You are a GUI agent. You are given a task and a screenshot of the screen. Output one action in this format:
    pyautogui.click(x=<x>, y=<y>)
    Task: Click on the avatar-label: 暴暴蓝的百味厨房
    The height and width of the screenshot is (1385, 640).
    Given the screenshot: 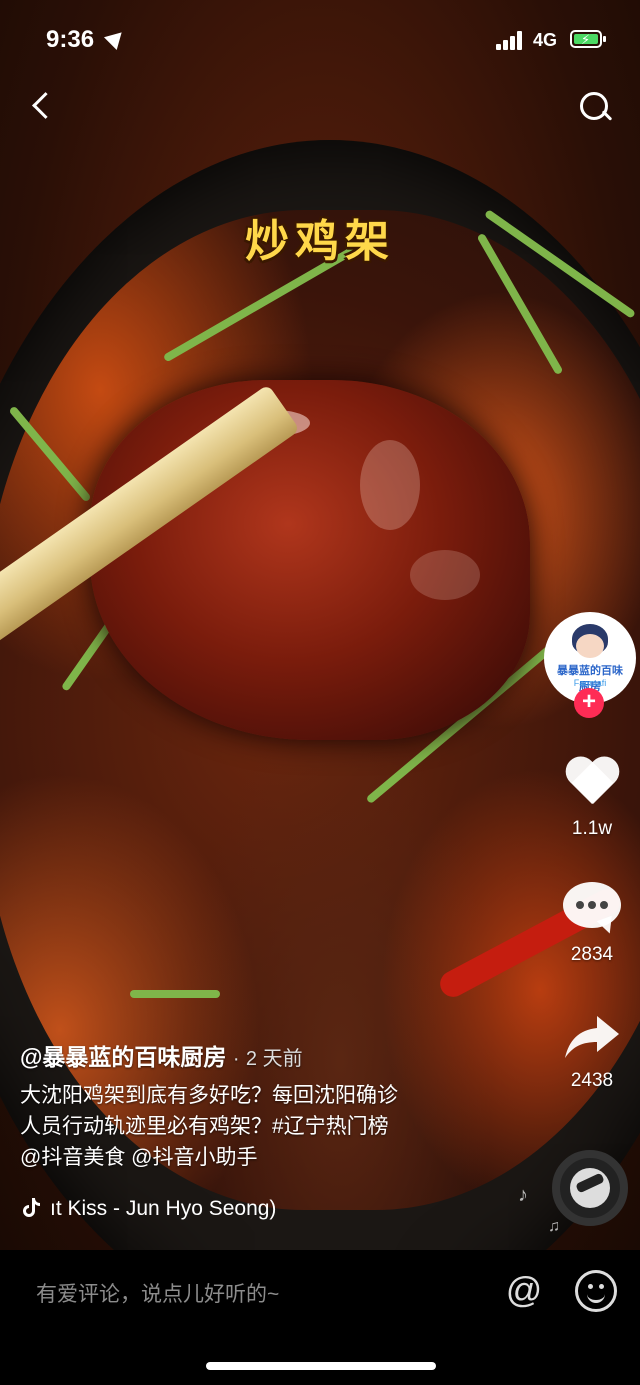 What is the action you would take?
    pyautogui.click(x=590, y=679)
    